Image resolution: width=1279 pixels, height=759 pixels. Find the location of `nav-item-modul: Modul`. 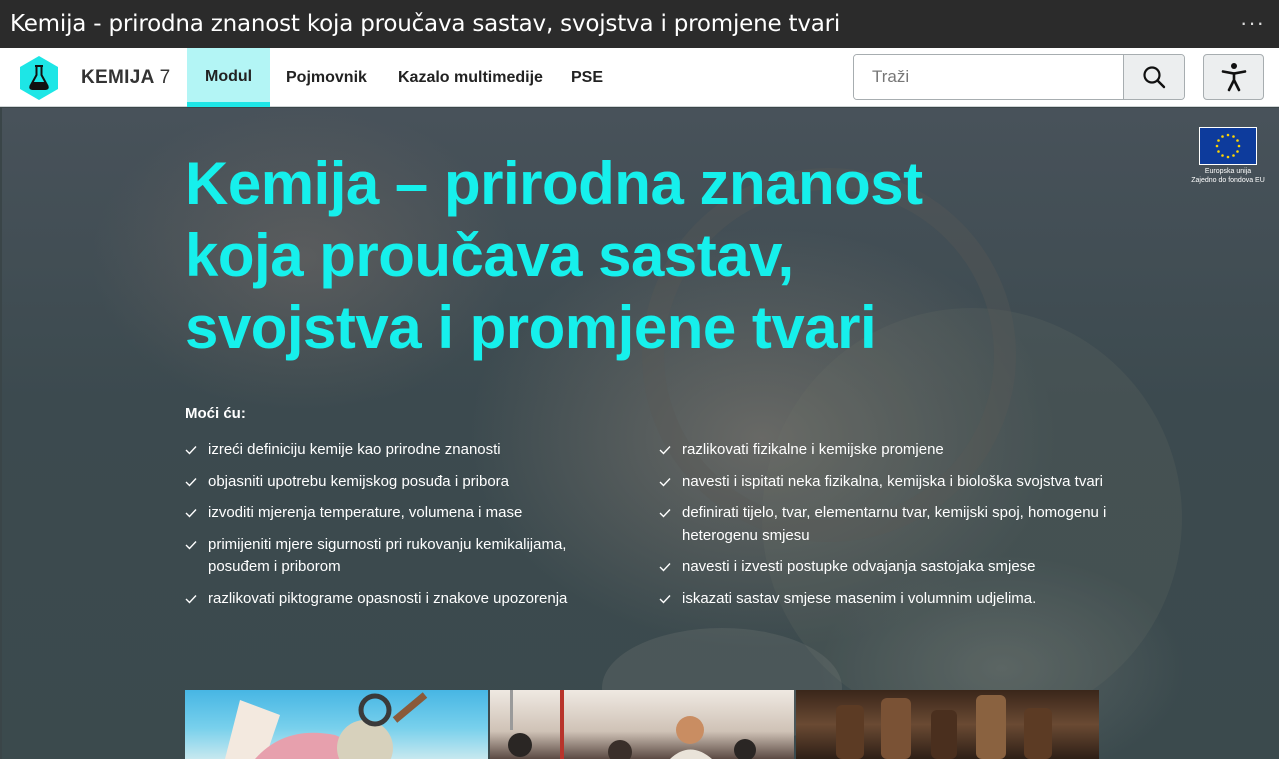

nav-item-modul: Modul is located at coordinates (229, 77).